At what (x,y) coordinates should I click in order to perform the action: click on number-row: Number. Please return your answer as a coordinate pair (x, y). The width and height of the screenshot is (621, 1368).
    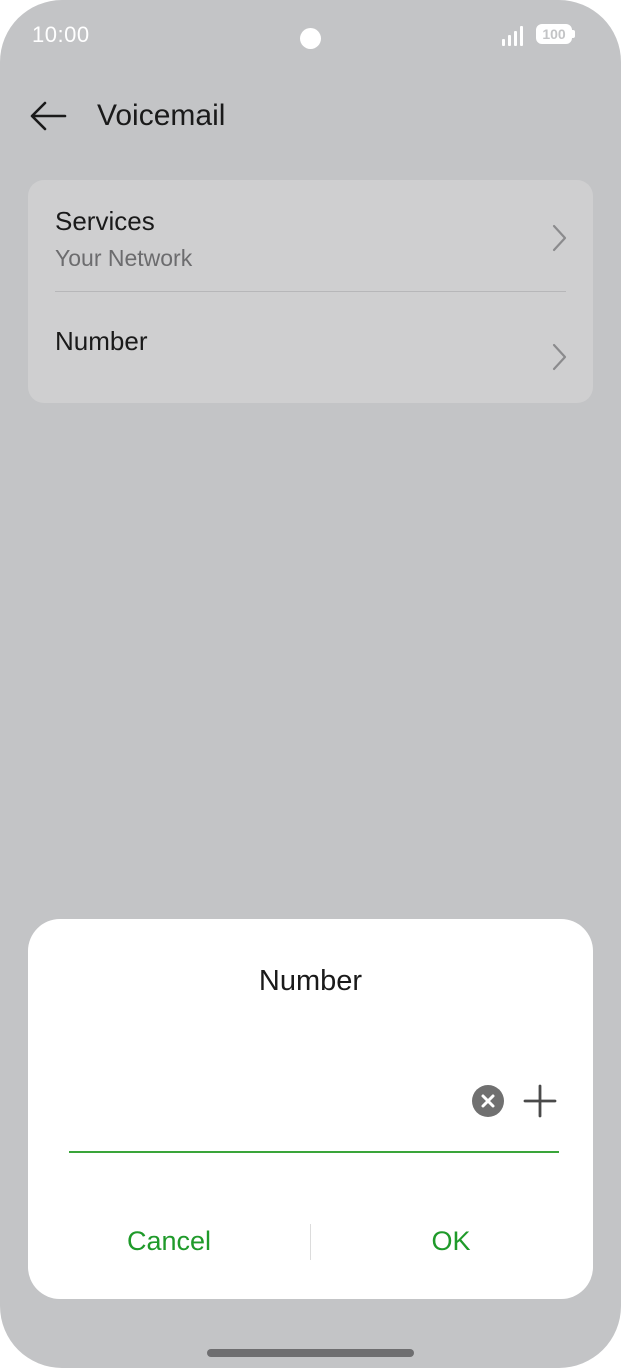
    Looking at the image, I should click on (310, 347).